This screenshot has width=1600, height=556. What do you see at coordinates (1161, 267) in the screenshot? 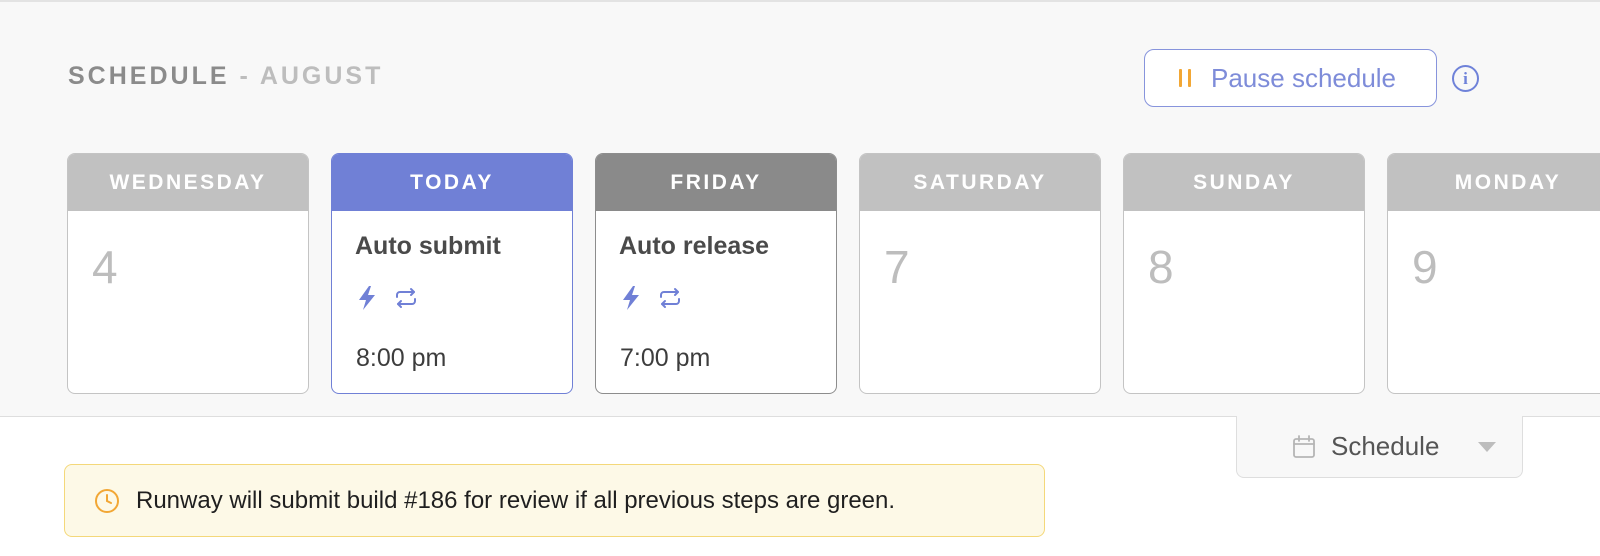
I see `day-number: 8` at bounding box center [1161, 267].